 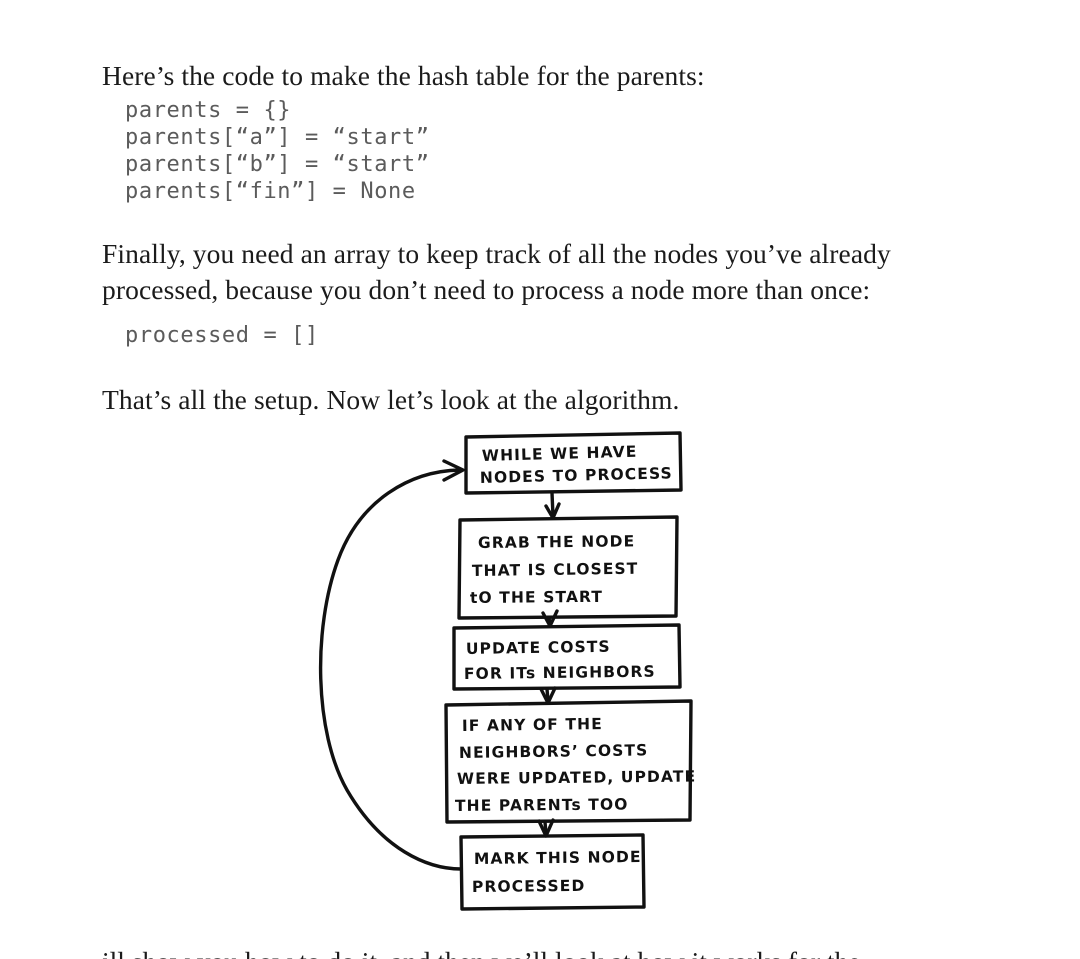 I want to click on flowchart-box-while-nodes-text: WHILE WE HAVE NODES TO PROCESS, so click(x=576, y=465).